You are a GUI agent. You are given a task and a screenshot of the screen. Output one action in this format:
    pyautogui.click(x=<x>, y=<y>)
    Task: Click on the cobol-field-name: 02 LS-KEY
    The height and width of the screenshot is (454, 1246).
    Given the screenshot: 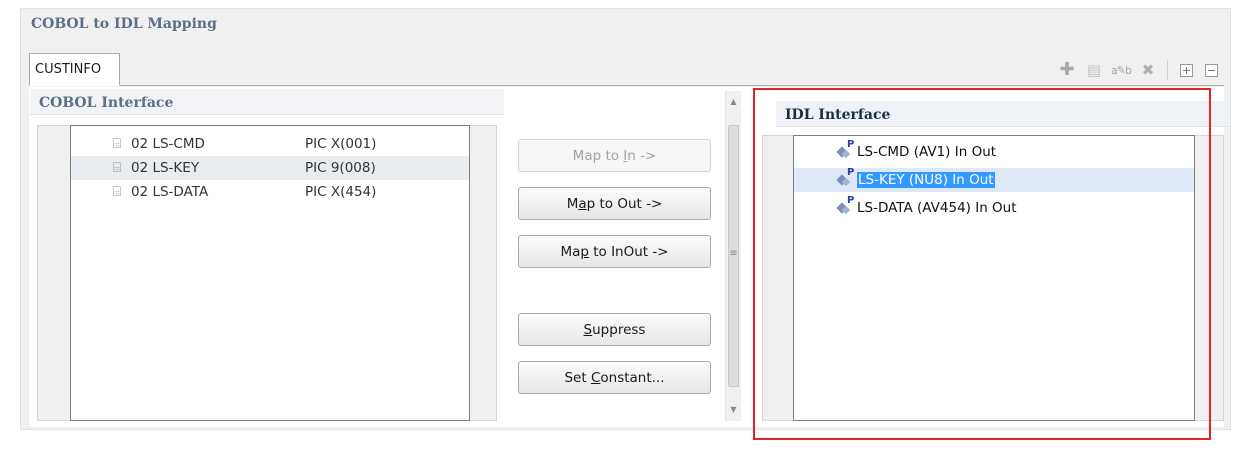 What is the action you would take?
    pyautogui.click(x=165, y=168)
    